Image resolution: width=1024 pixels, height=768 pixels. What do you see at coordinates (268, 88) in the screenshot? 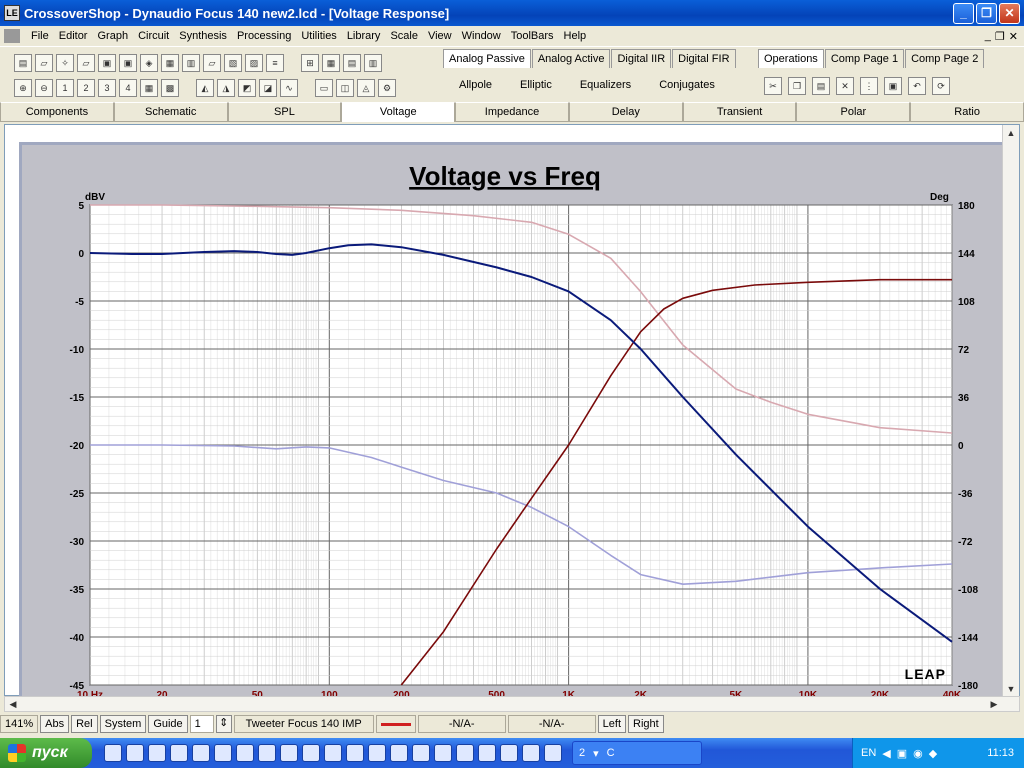
I see `chart-d-icon: ◪` at bounding box center [268, 88].